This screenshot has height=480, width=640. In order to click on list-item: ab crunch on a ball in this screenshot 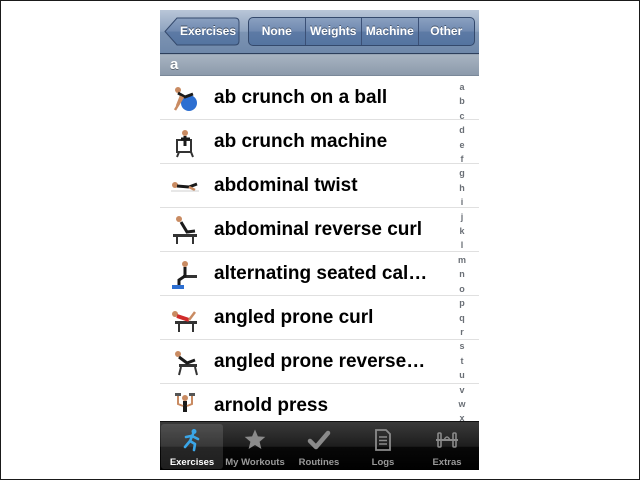, I will do `click(319, 98)`.